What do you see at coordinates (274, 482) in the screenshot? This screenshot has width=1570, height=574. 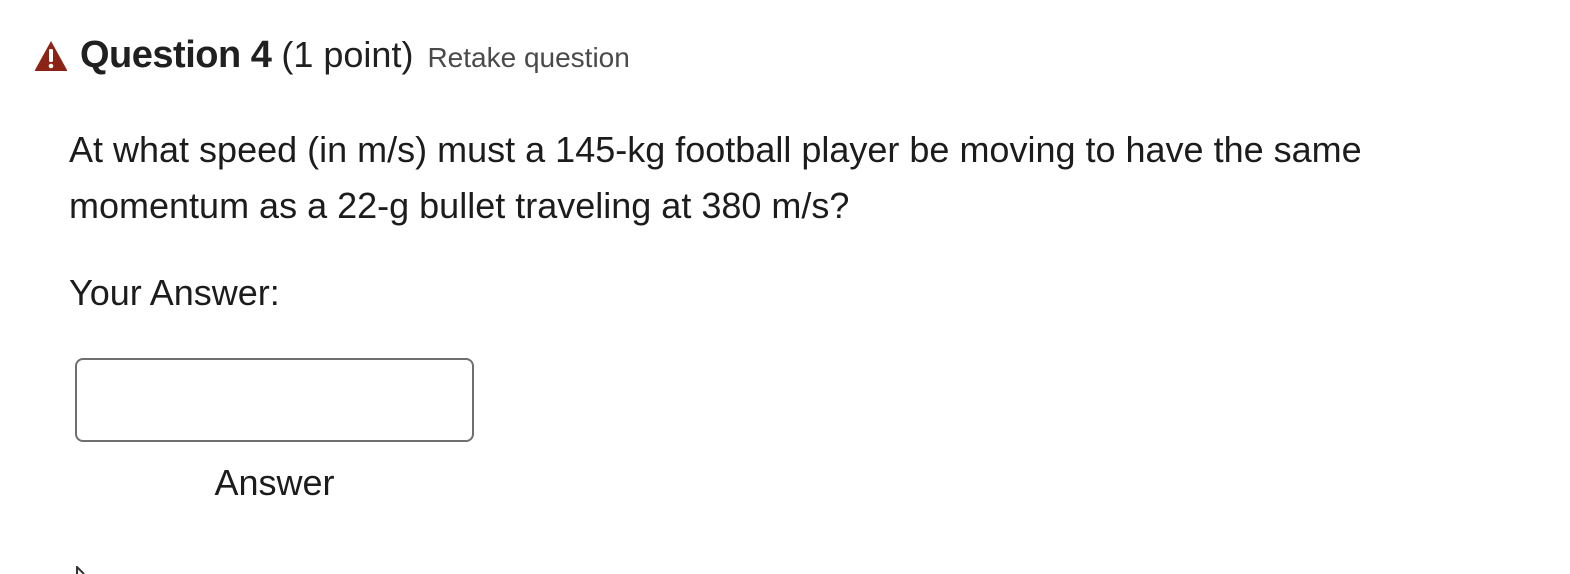 I see `answer-input-caption: Answer` at bounding box center [274, 482].